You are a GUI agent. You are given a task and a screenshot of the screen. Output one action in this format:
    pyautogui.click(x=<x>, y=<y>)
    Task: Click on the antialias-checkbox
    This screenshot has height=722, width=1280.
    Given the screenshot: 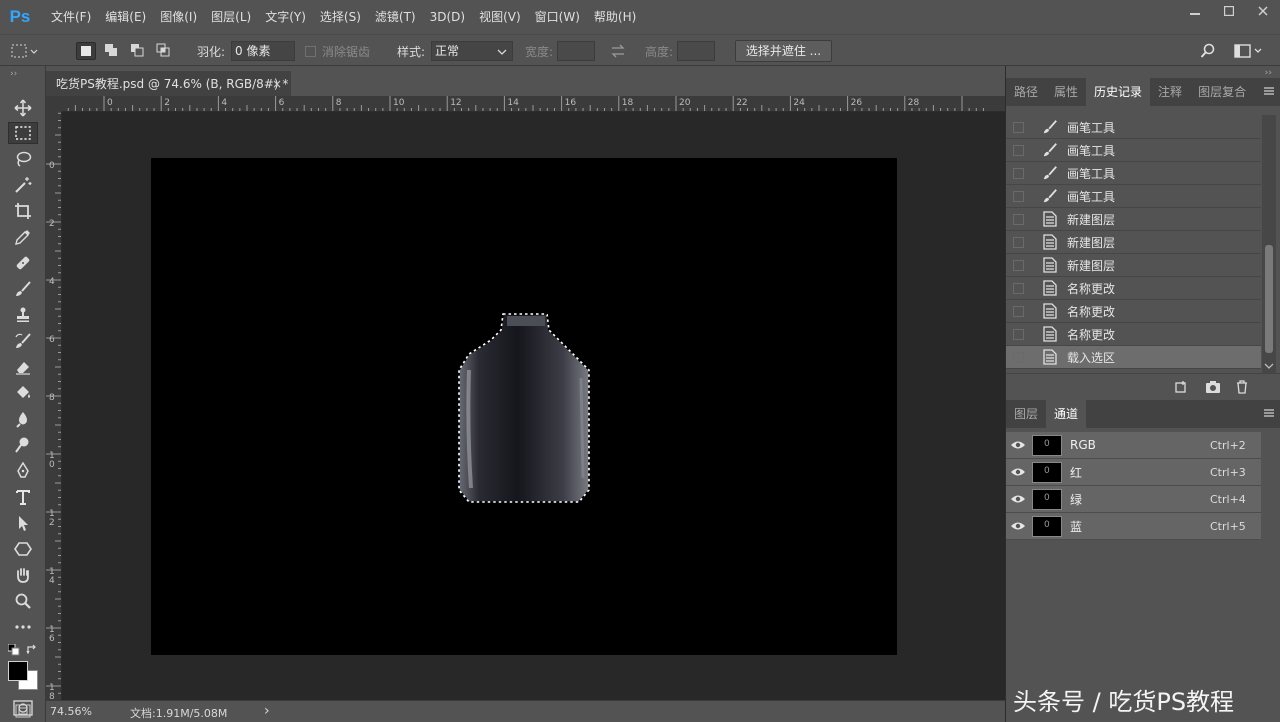 What is the action you would take?
    pyautogui.click(x=310, y=51)
    